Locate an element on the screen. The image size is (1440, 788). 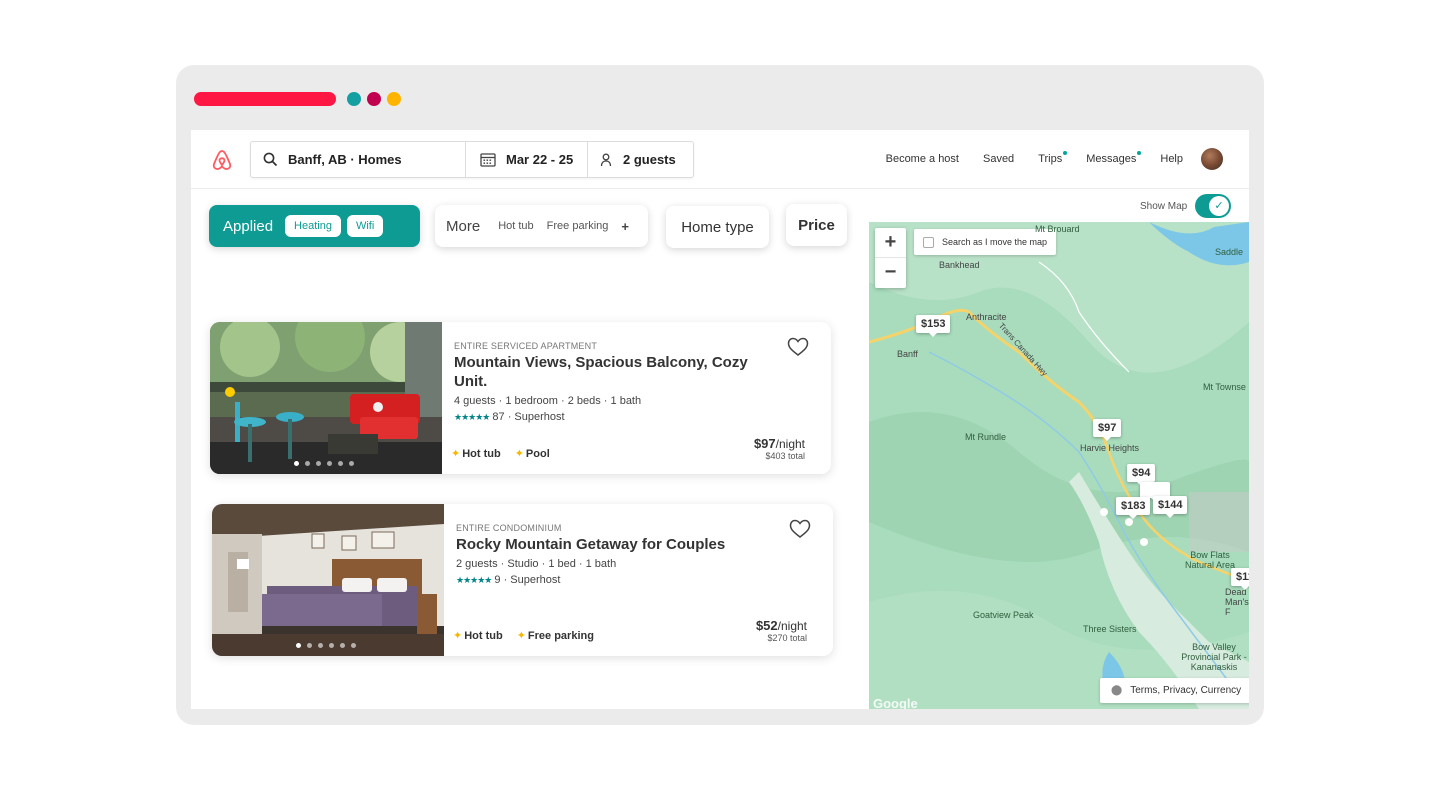
price-pin: $153 is located at coordinates (933, 326).